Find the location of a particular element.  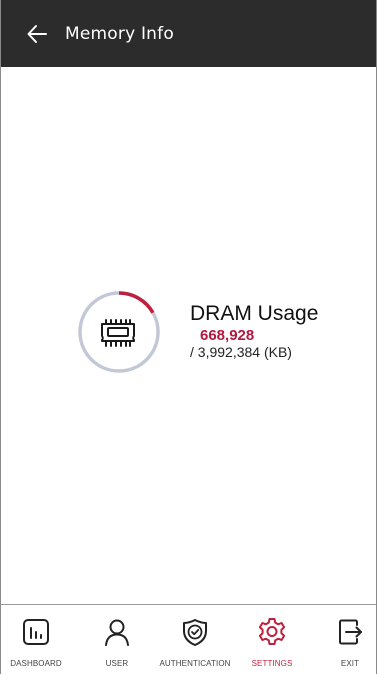

memory-chip-icon is located at coordinates (118, 332).